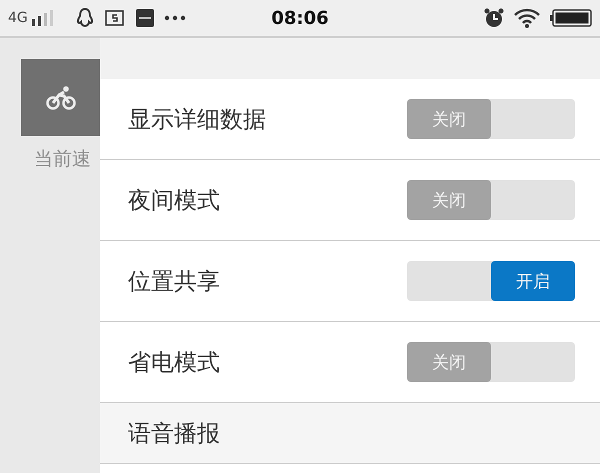  I want to click on setting-label: 夜间模式, so click(174, 201).